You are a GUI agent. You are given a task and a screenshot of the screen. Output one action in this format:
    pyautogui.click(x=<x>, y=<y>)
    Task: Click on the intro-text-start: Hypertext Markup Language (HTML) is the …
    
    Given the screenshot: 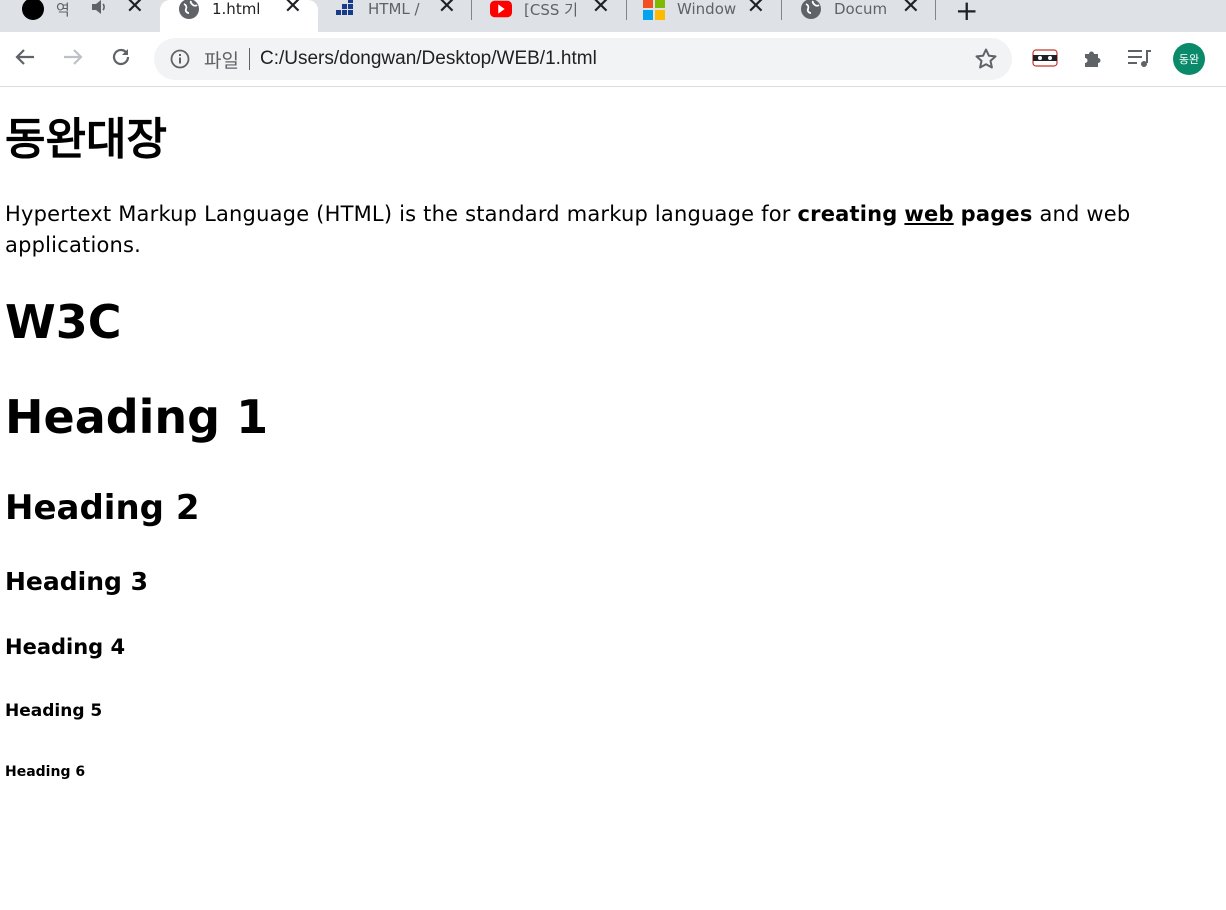 What is the action you would take?
    pyautogui.click(x=401, y=214)
    